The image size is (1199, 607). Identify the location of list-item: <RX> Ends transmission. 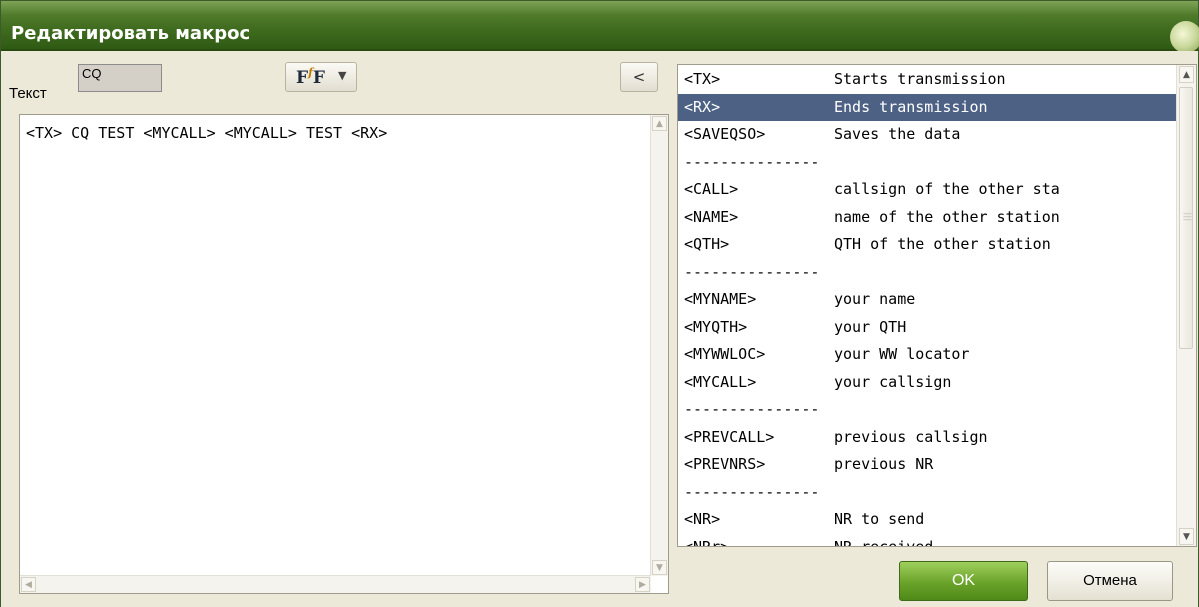
(928, 107).